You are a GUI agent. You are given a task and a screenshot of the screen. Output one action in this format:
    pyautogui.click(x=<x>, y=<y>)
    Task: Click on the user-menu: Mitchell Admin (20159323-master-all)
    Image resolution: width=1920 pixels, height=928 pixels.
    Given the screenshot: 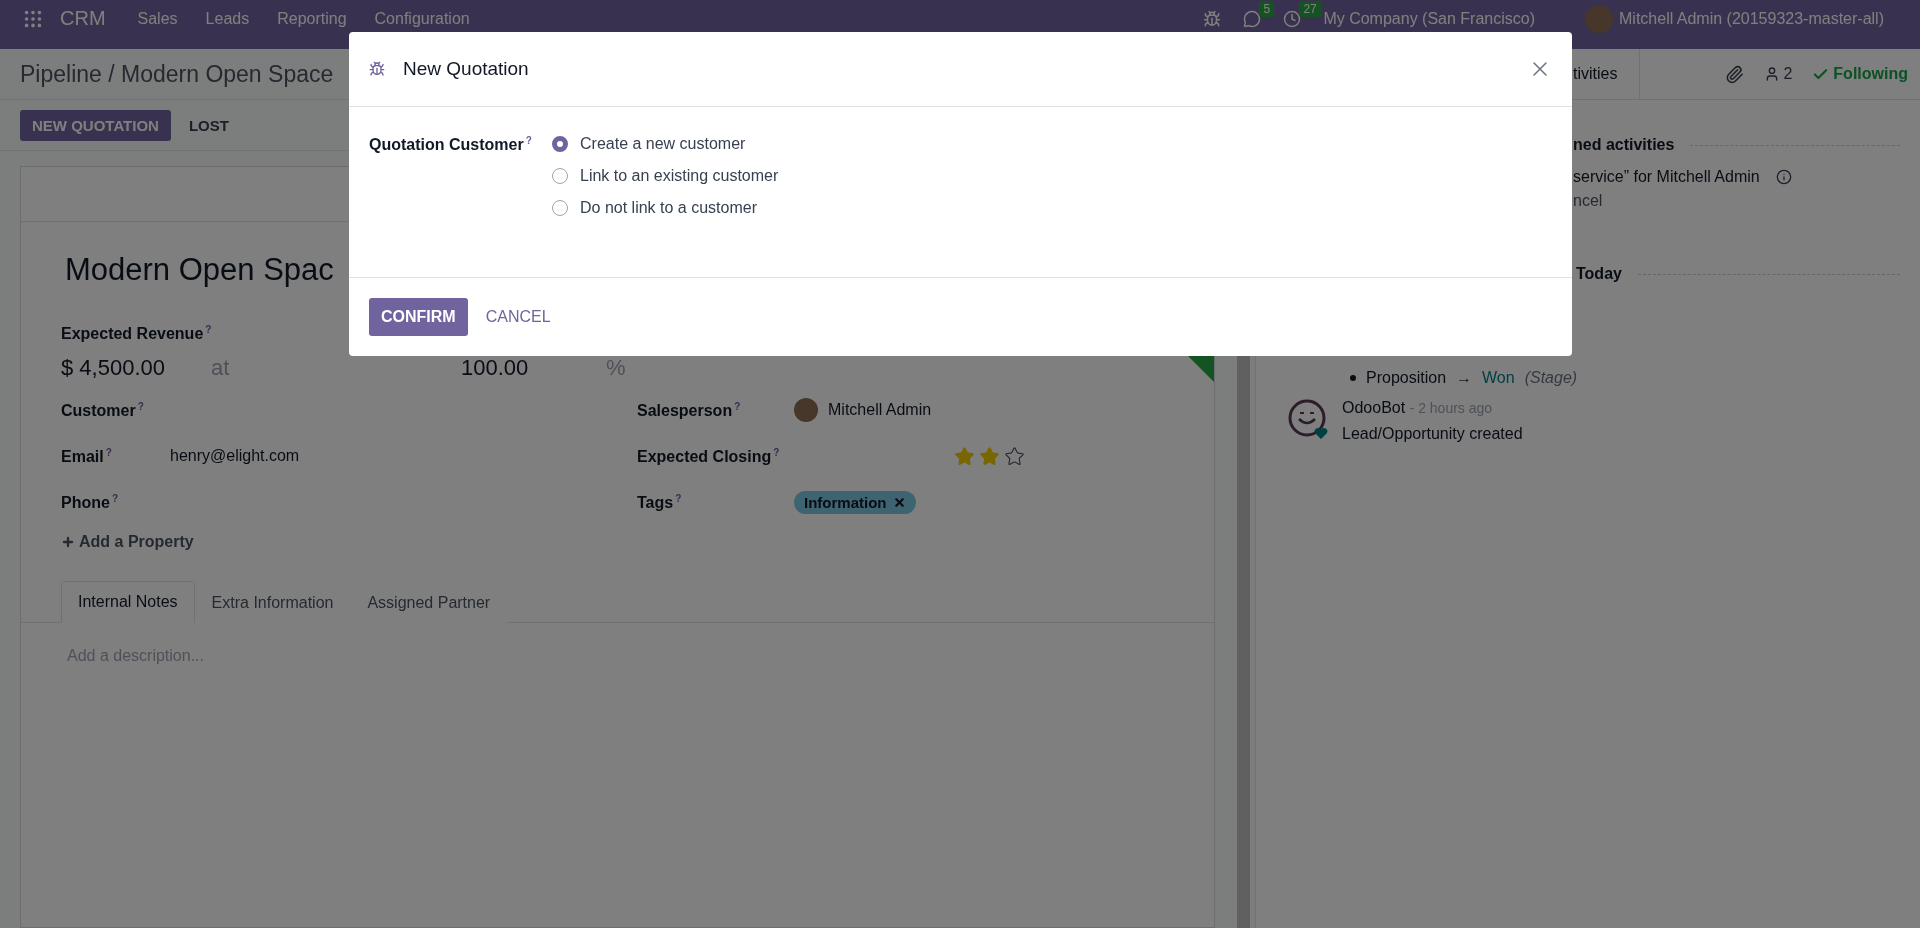 What is the action you would take?
    pyautogui.click(x=1751, y=18)
    